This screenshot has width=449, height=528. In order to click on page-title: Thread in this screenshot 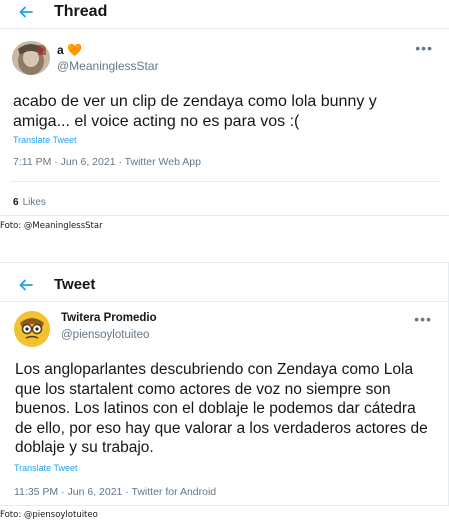, I will do `click(81, 11)`.